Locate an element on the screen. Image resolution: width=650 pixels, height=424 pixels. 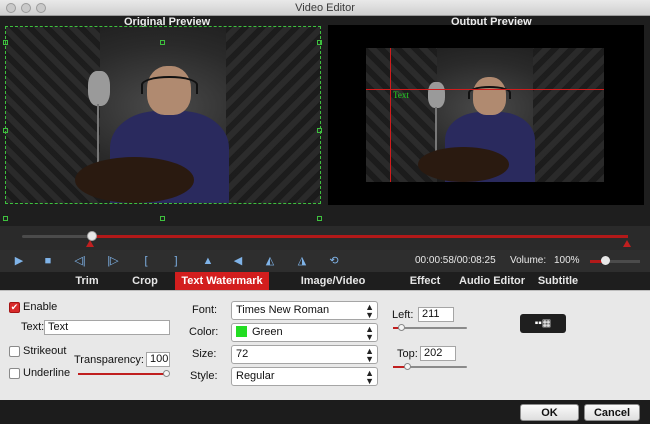
window-title: Video Editor is located at coordinates (325, 8).